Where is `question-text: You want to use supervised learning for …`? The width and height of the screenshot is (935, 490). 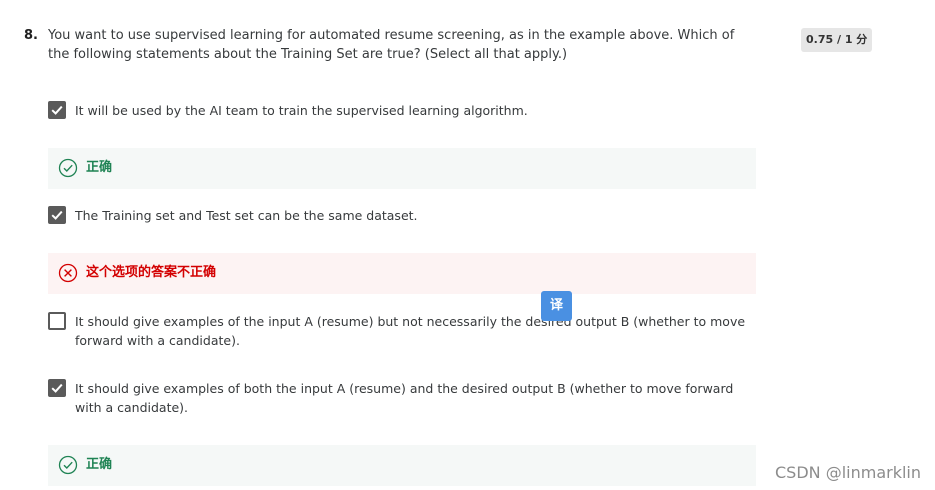 question-text: You want to use supervised learning for … is located at coordinates (391, 45).